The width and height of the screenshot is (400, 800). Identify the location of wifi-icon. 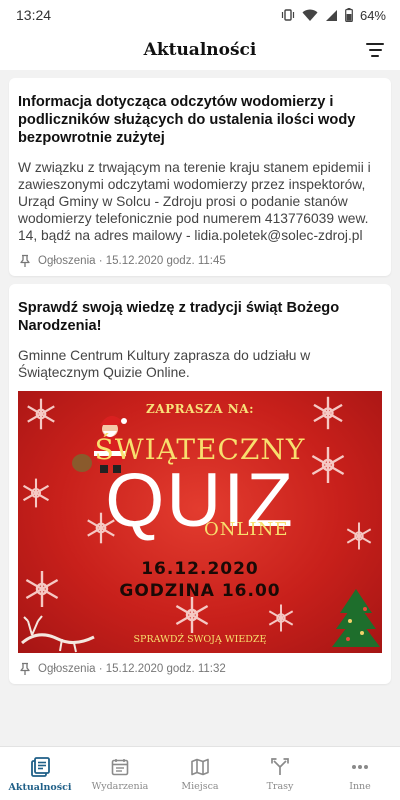
(310, 15).